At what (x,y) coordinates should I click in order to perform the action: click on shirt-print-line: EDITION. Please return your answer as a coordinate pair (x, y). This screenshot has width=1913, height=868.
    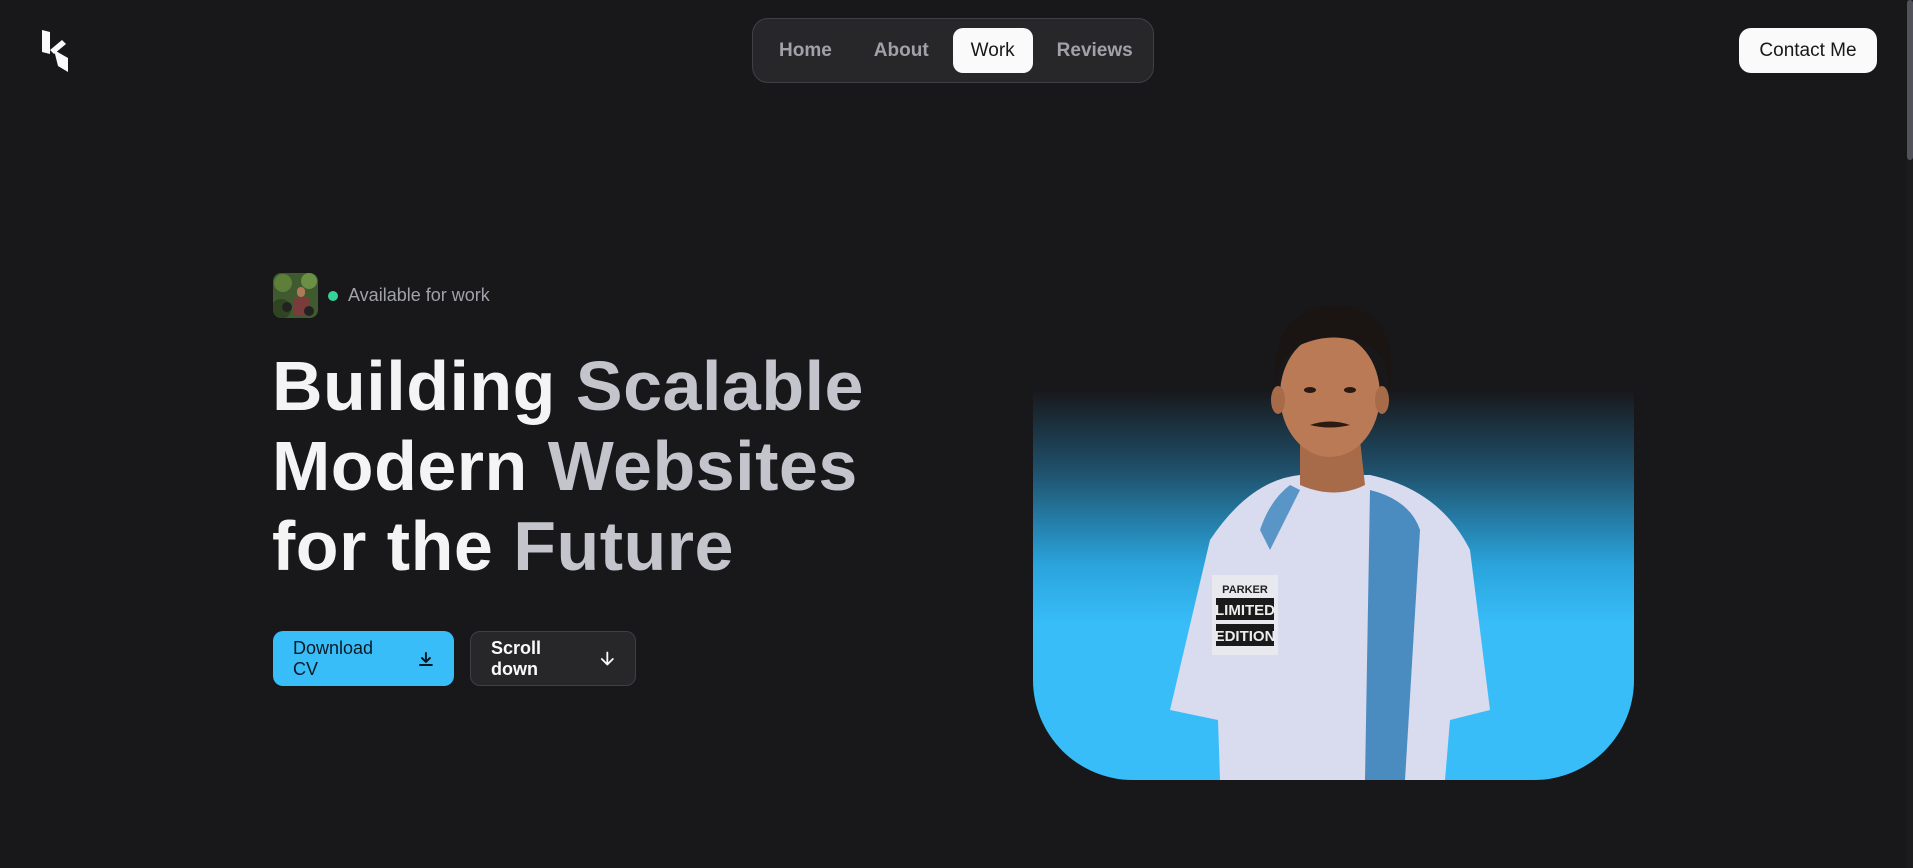
    Looking at the image, I should click on (1245, 636).